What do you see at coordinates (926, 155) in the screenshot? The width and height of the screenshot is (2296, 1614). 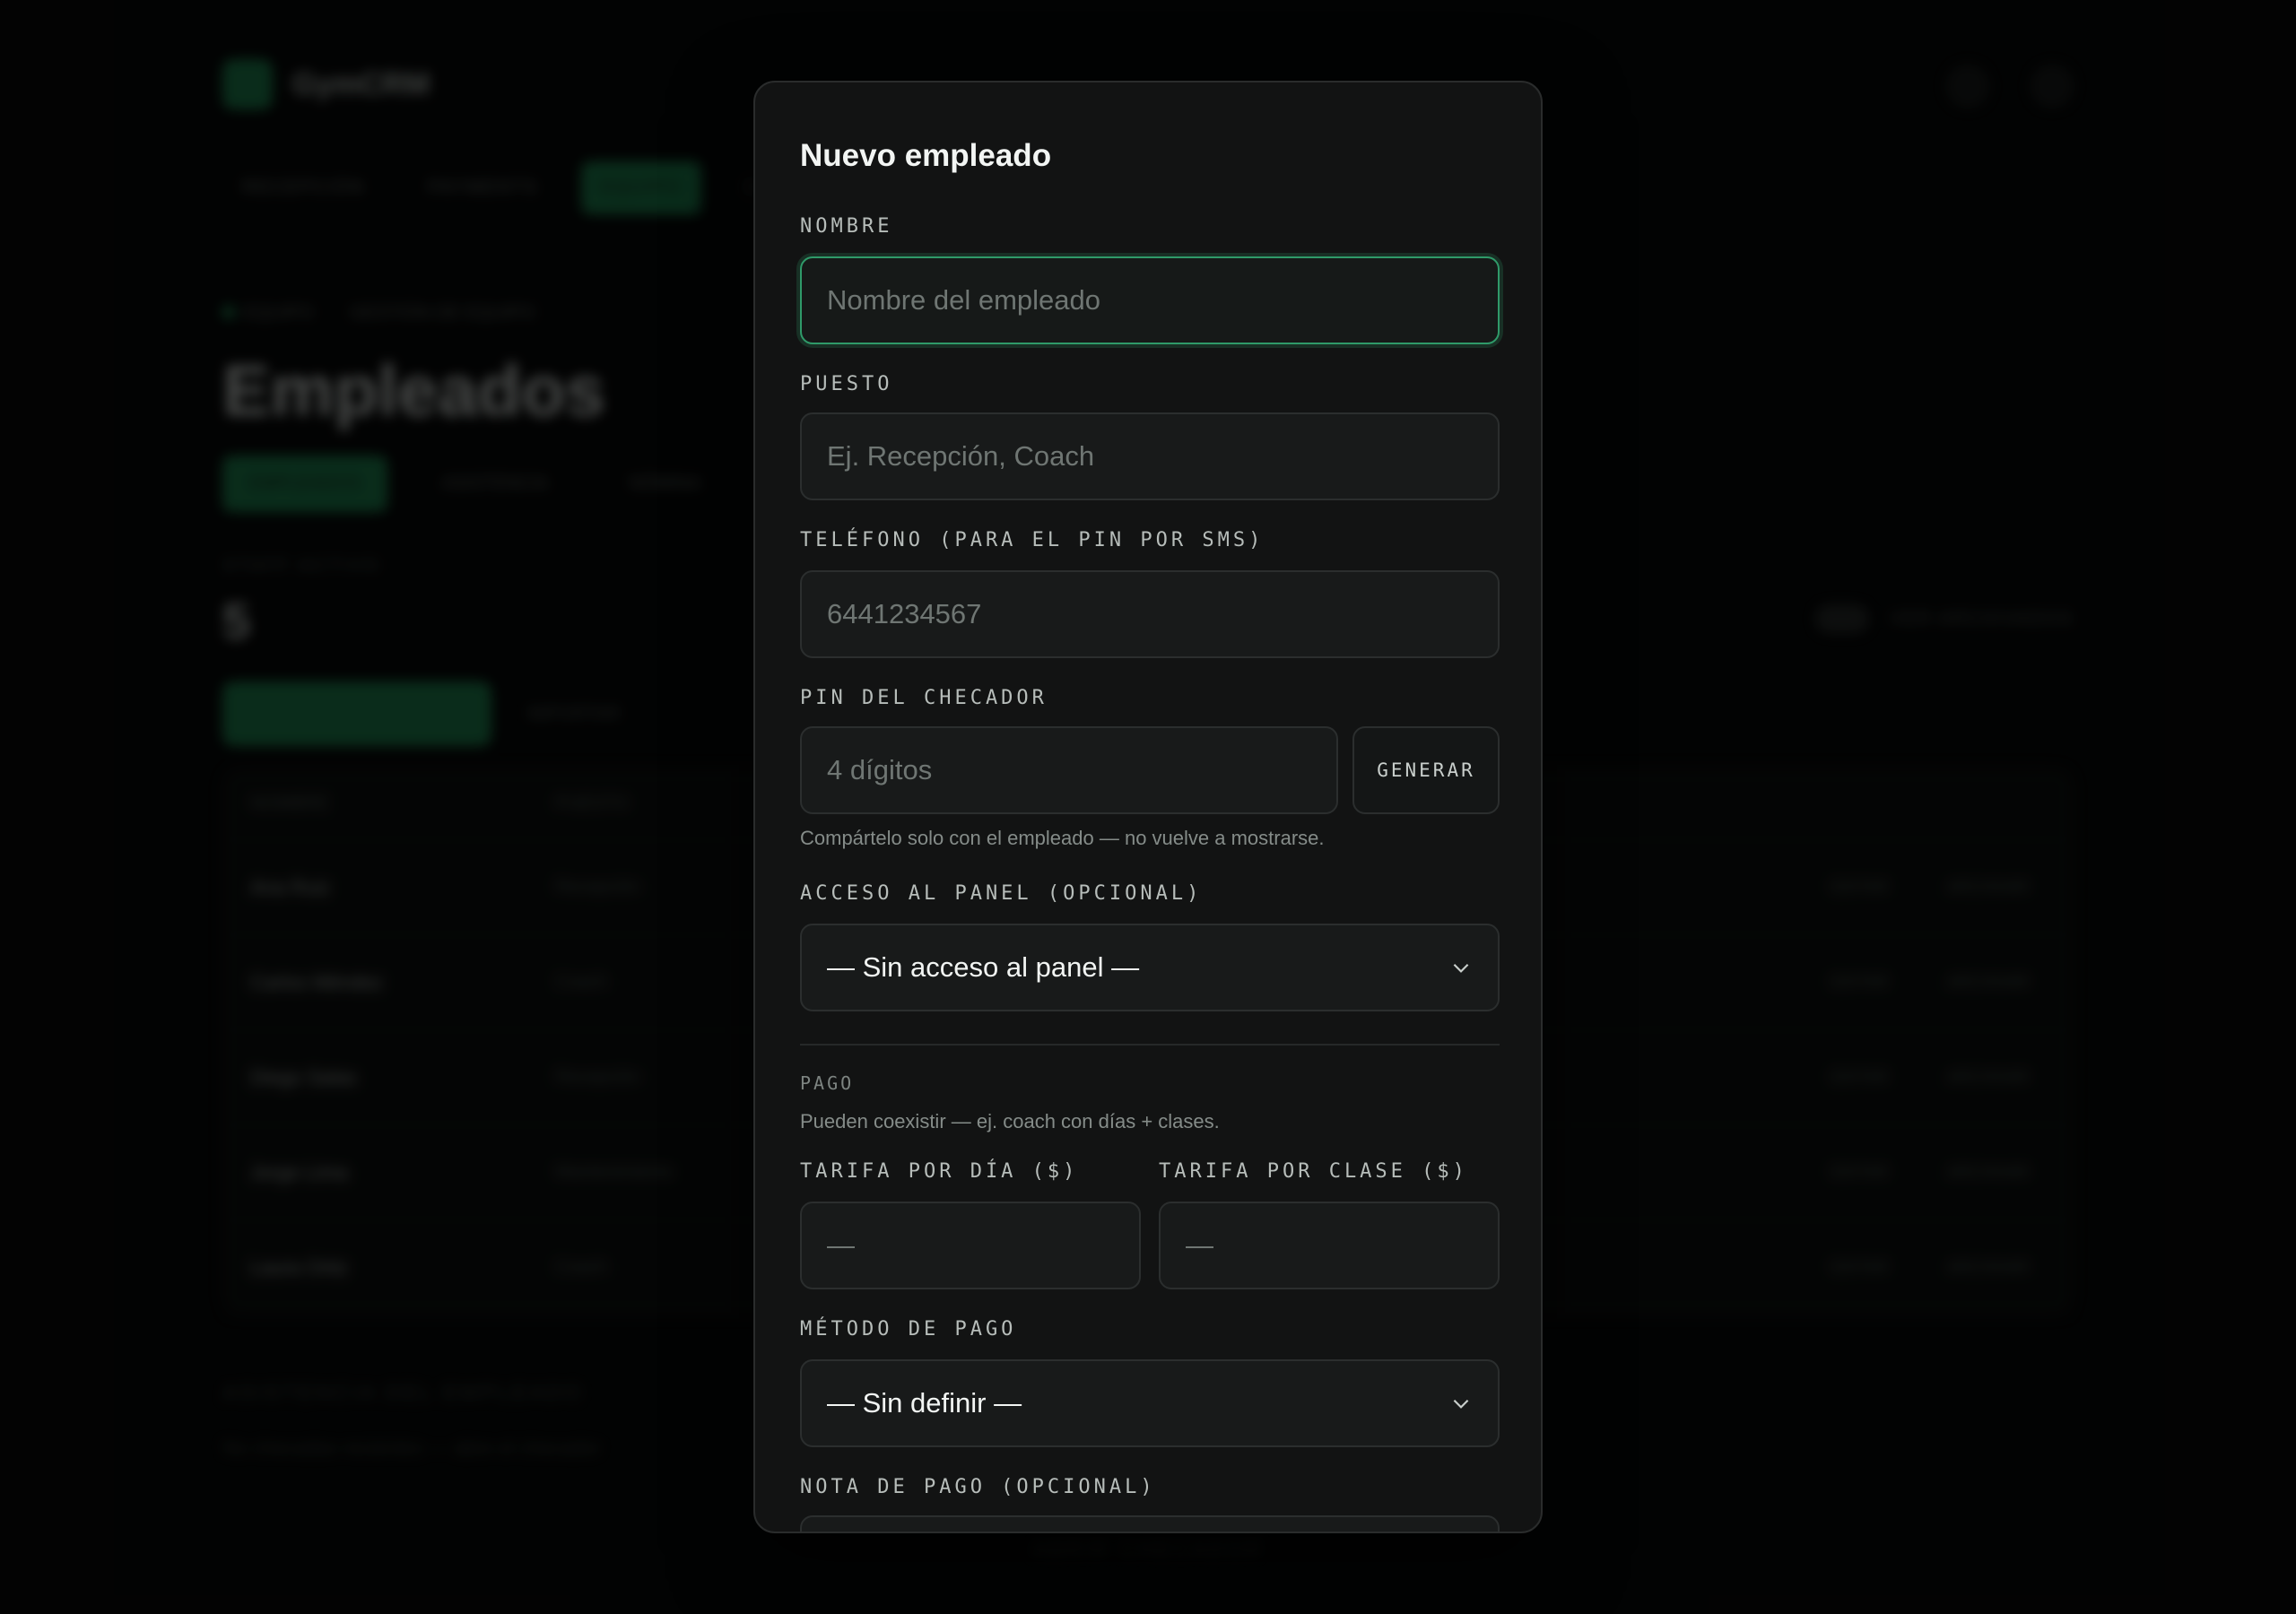 I see `dialog-title: Nuevo empleado` at bounding box center [926, 155].